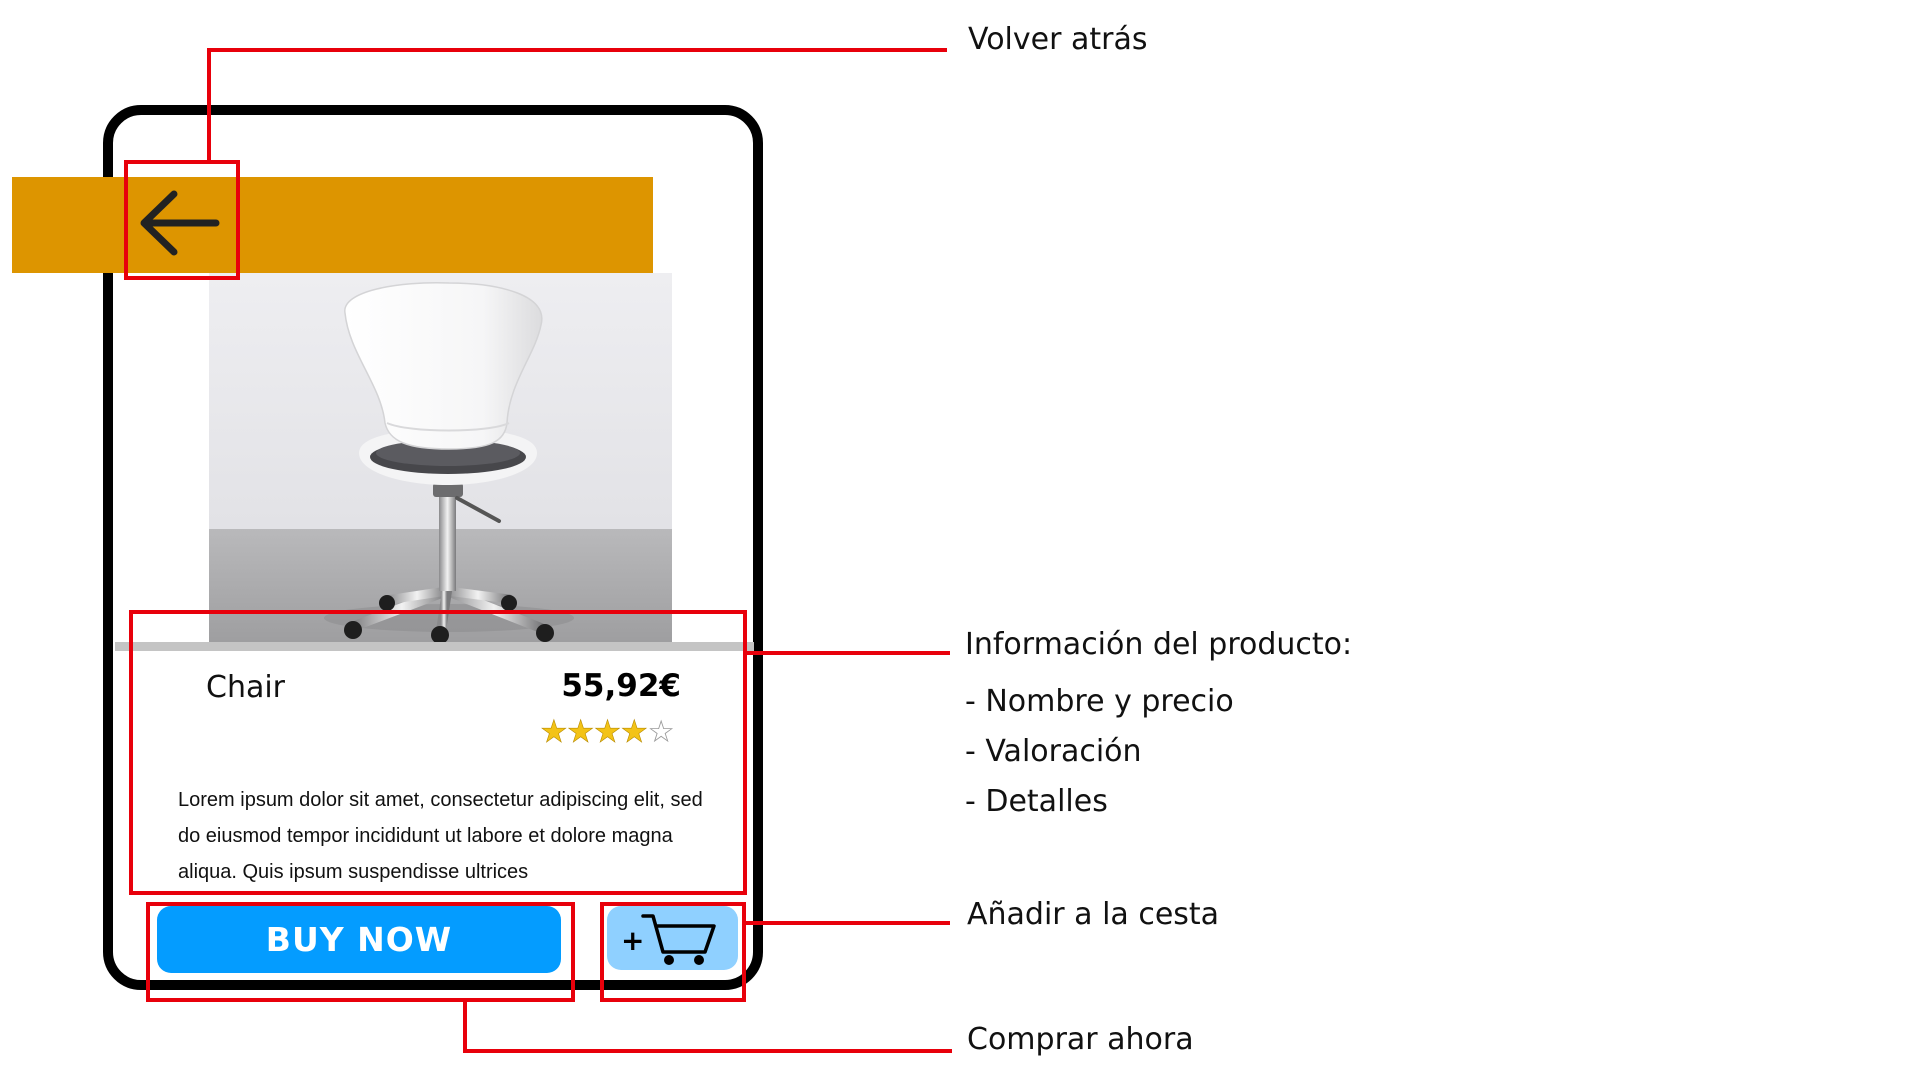  Describe the element at coordinates (661, 732) in the screenshot. I see `star-empty-icon: ☆` at that location.